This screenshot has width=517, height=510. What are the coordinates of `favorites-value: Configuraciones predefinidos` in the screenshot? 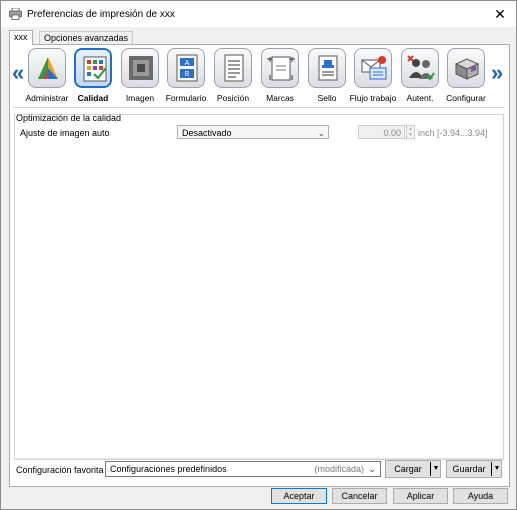 It's located at (168, 469).